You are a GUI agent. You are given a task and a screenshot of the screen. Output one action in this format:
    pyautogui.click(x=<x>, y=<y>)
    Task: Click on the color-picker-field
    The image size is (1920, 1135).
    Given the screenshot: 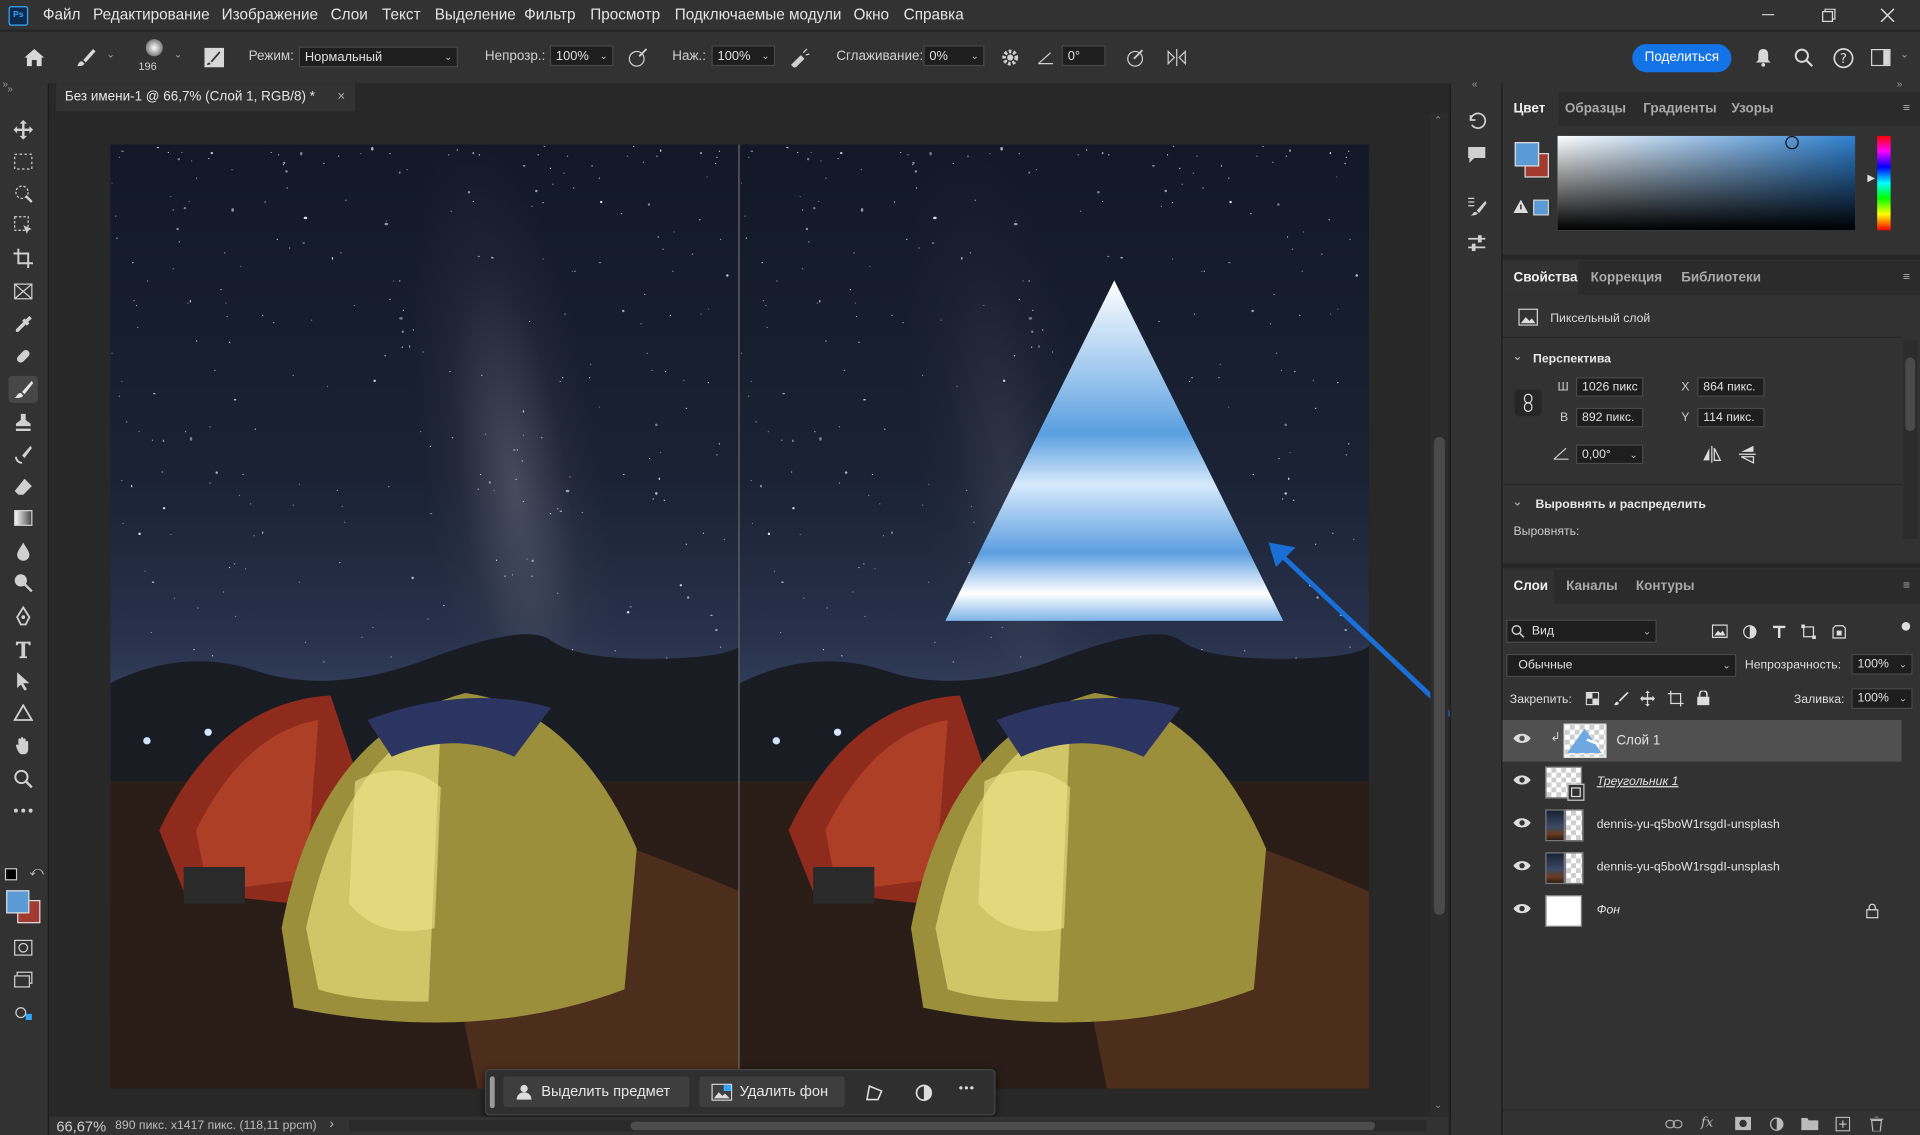 What is the action you would take?
    pyautogui.click(x=1706, y=183)
    